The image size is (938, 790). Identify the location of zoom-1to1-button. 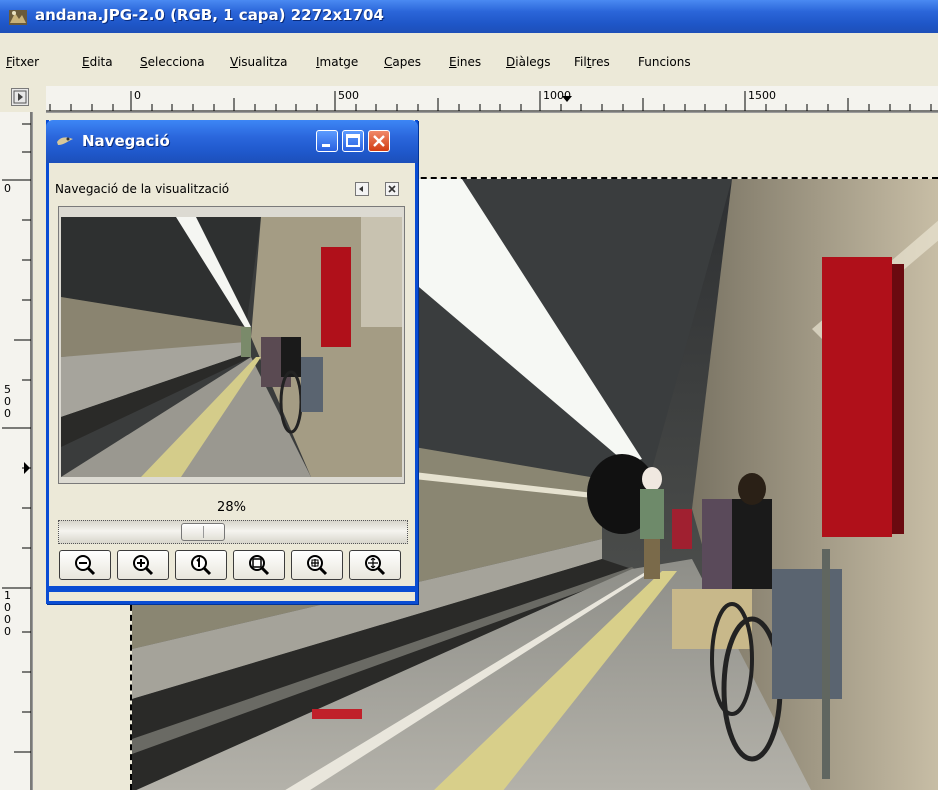
(201, 565).